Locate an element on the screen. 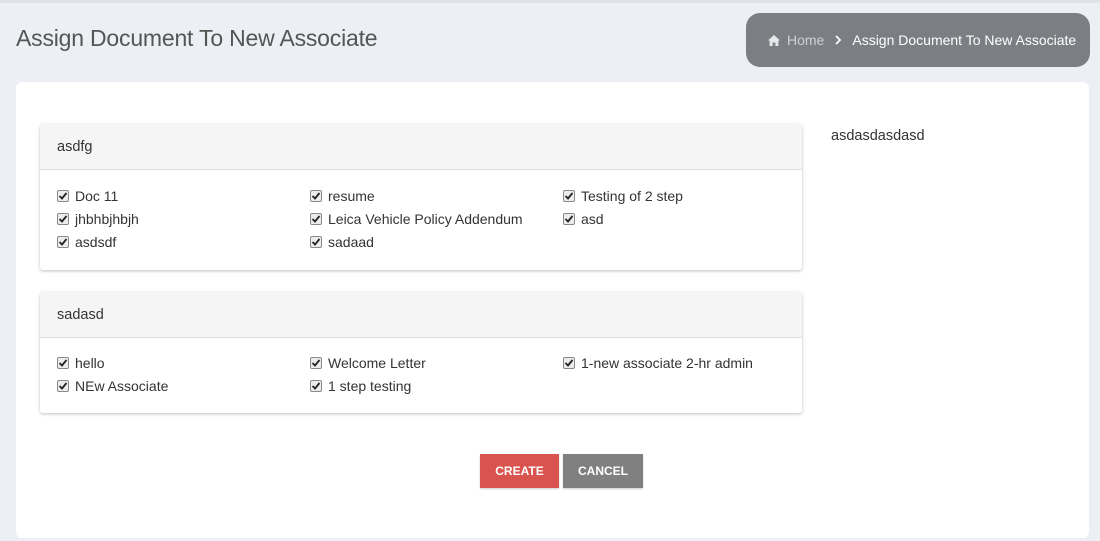  document-checkbox-item: jhbhbjhbjh is located at coordinates (98, 219).